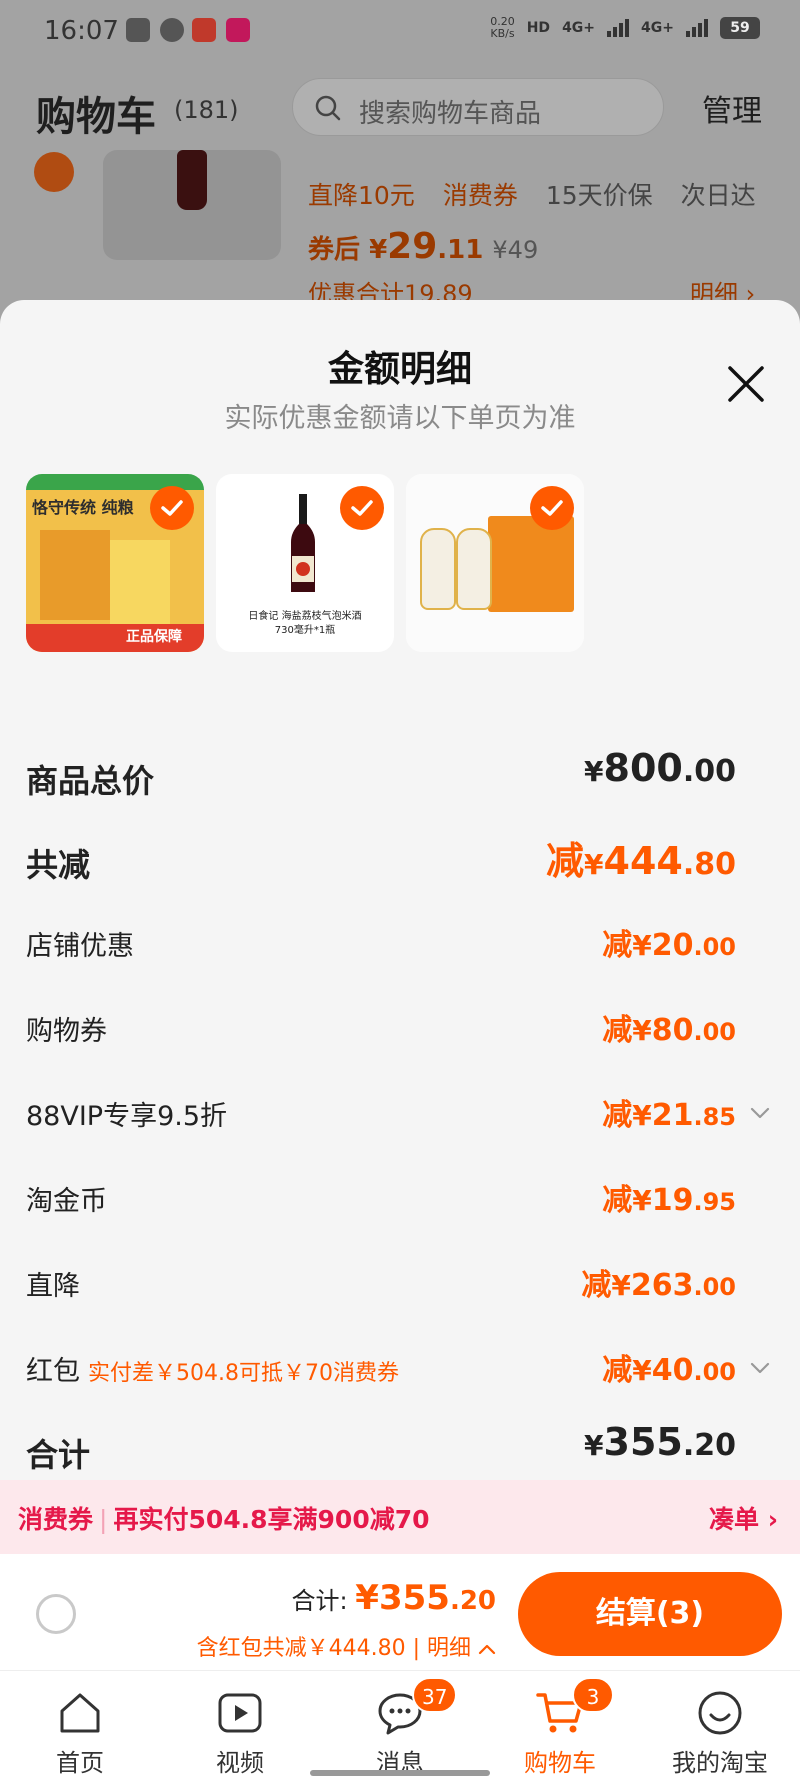  Describe the element at coordinates (328, 108) in the screenshot. I see `search-icon` at that location.